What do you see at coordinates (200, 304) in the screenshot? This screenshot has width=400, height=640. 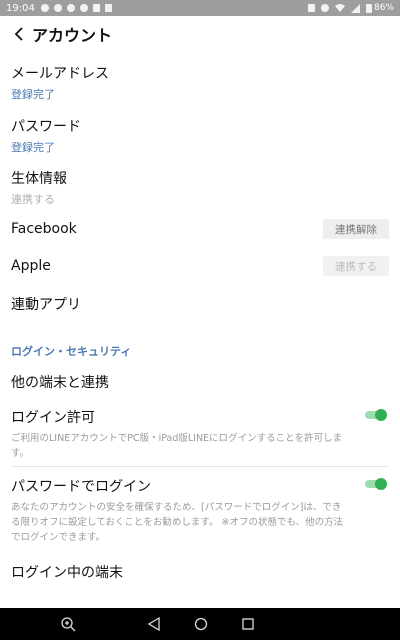 I see `linked-apps-row: 連動アプリ` at bounding box center [200, 304].